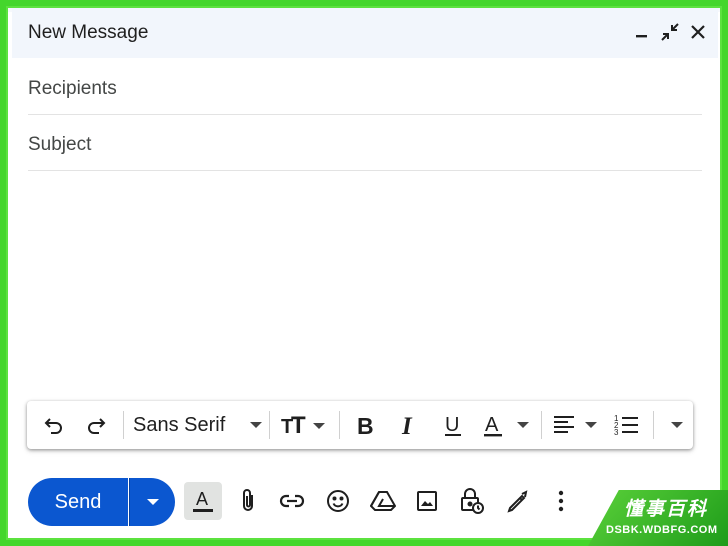 The height and width of the screenshot is (546, 728). What do you see at coordinates (662, 530) in the screenshot?
I see `watermark-domain-text: DSBK.WDBFG.COM` at bounding box center [662, 530].